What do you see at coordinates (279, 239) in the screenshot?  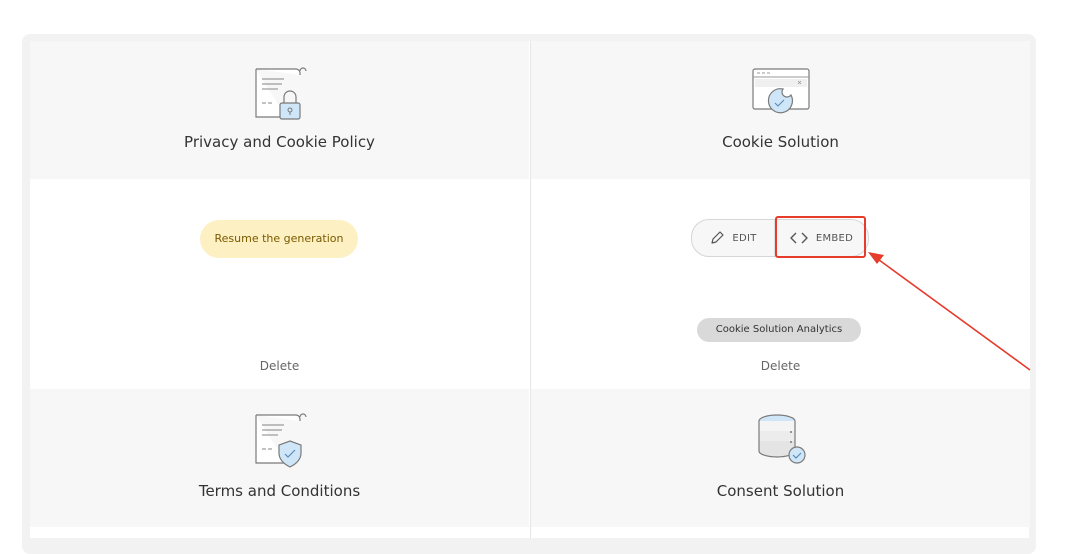 I see `resume-generation-button: Resume the generation` at bounding box center [279, 239].